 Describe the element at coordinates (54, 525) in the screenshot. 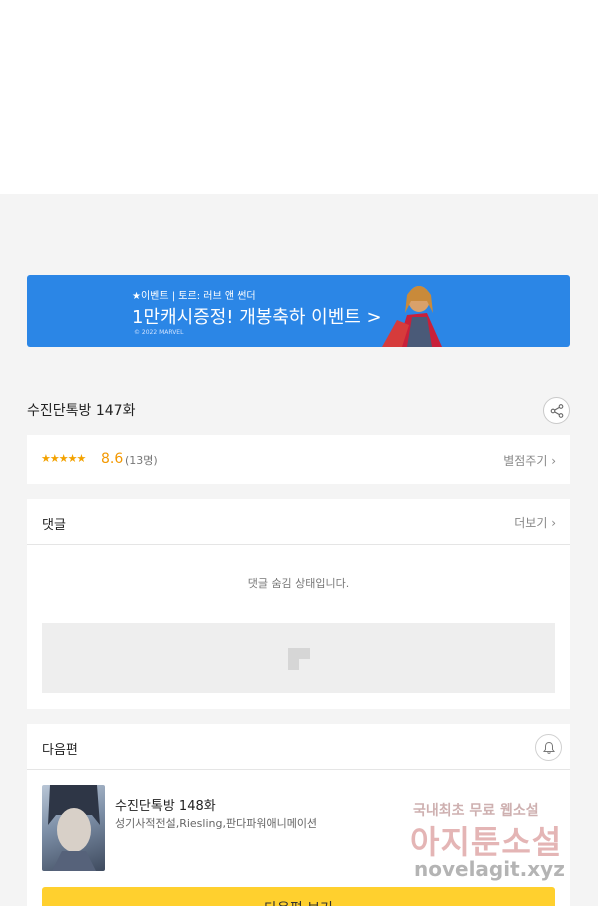

I see `comment-label: 댓글` at that location.